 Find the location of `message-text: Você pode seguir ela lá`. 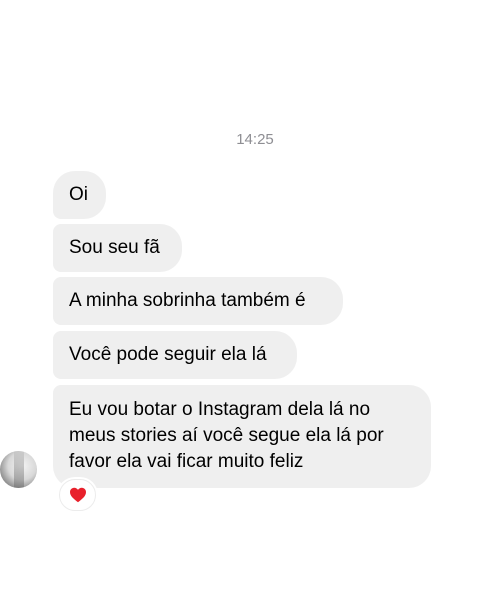

message-text: Você pode seguir ela lá is located at coordinates (168, 354).